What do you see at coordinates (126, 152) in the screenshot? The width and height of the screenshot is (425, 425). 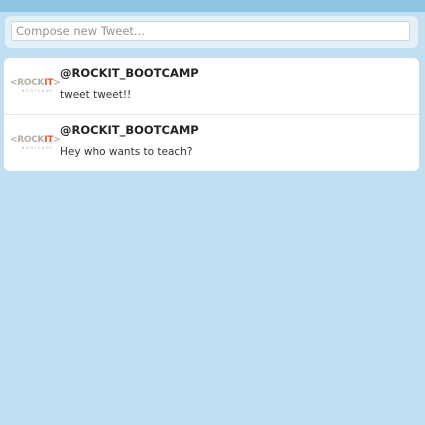 I see `tweet-text: Hey who wants to teach?` at bounding box center [126, 152].